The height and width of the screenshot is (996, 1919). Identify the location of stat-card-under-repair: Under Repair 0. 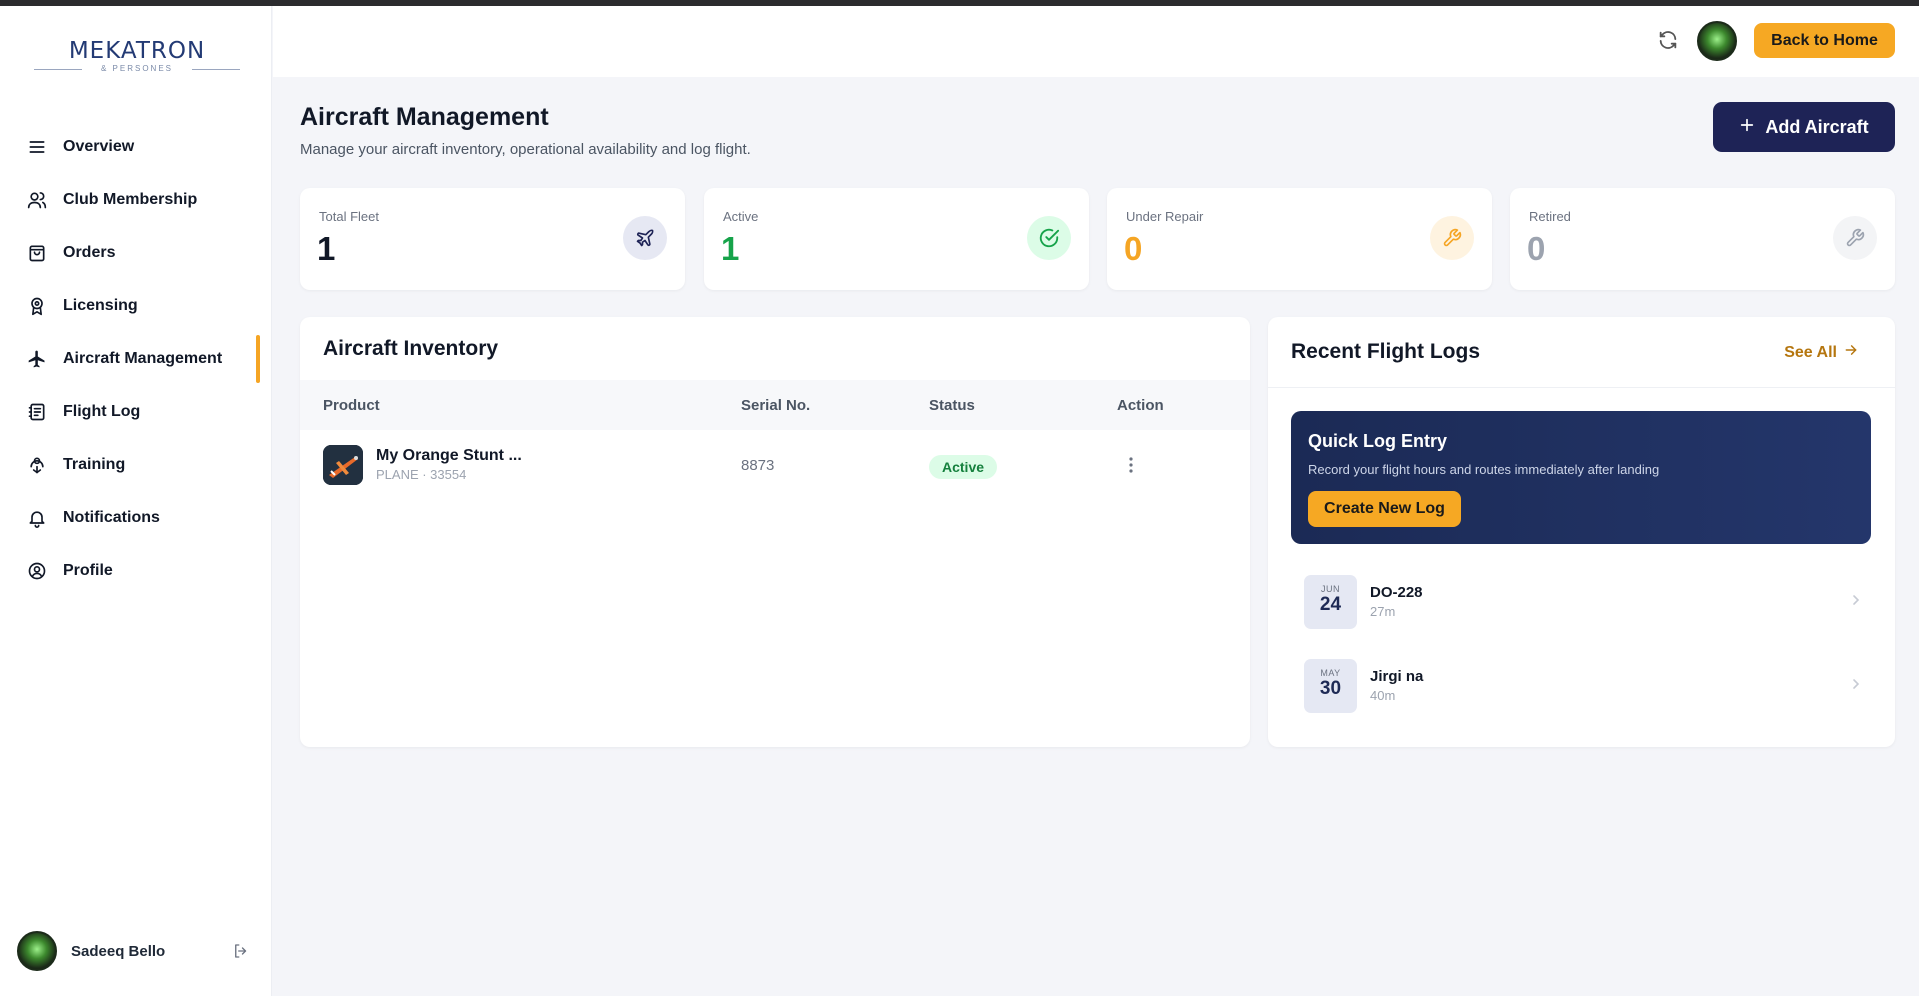
(1299, 239).